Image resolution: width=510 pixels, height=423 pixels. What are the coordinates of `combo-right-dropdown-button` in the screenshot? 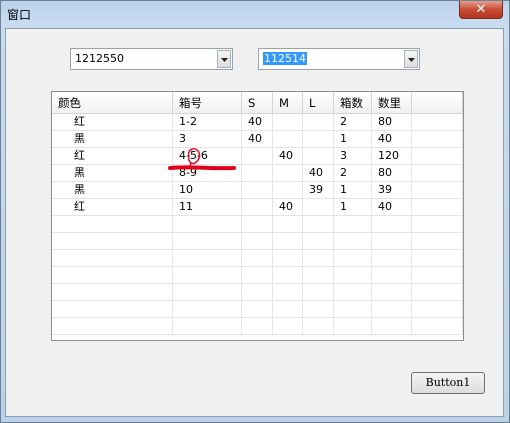 It's located at (411, 59).